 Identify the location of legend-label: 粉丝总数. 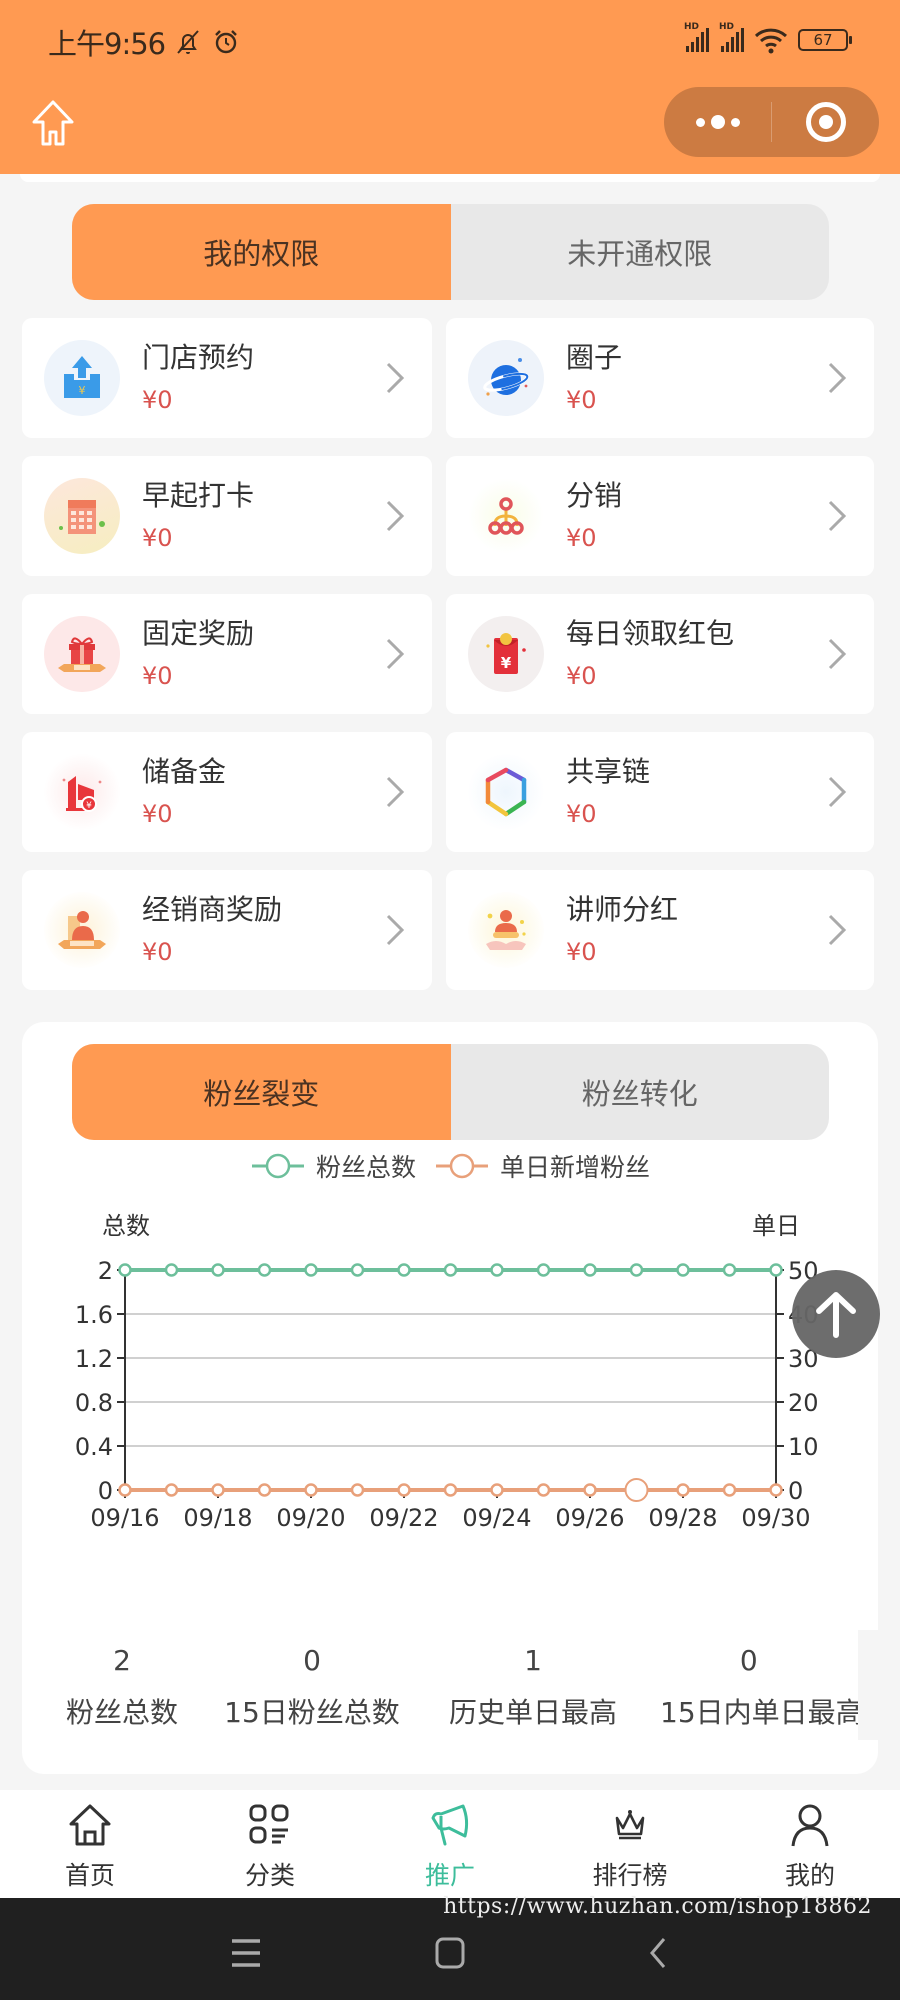
(365, 1167).